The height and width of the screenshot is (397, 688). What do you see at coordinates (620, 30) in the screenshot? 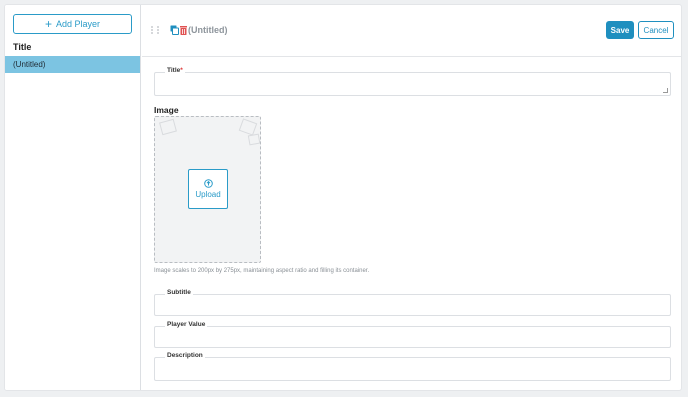
I see `save-button: Save` at bounding box center [620, 30].